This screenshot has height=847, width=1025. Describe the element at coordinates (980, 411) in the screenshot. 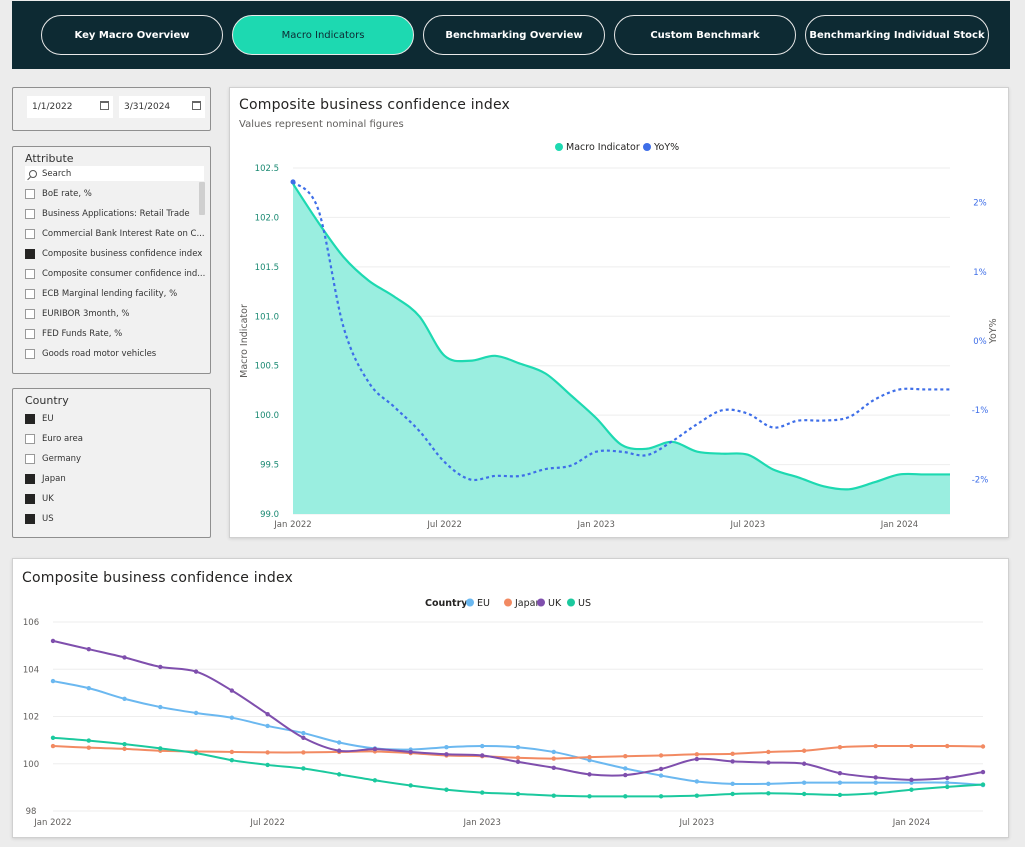

I see `y2-tick-label: -1%` at that location.